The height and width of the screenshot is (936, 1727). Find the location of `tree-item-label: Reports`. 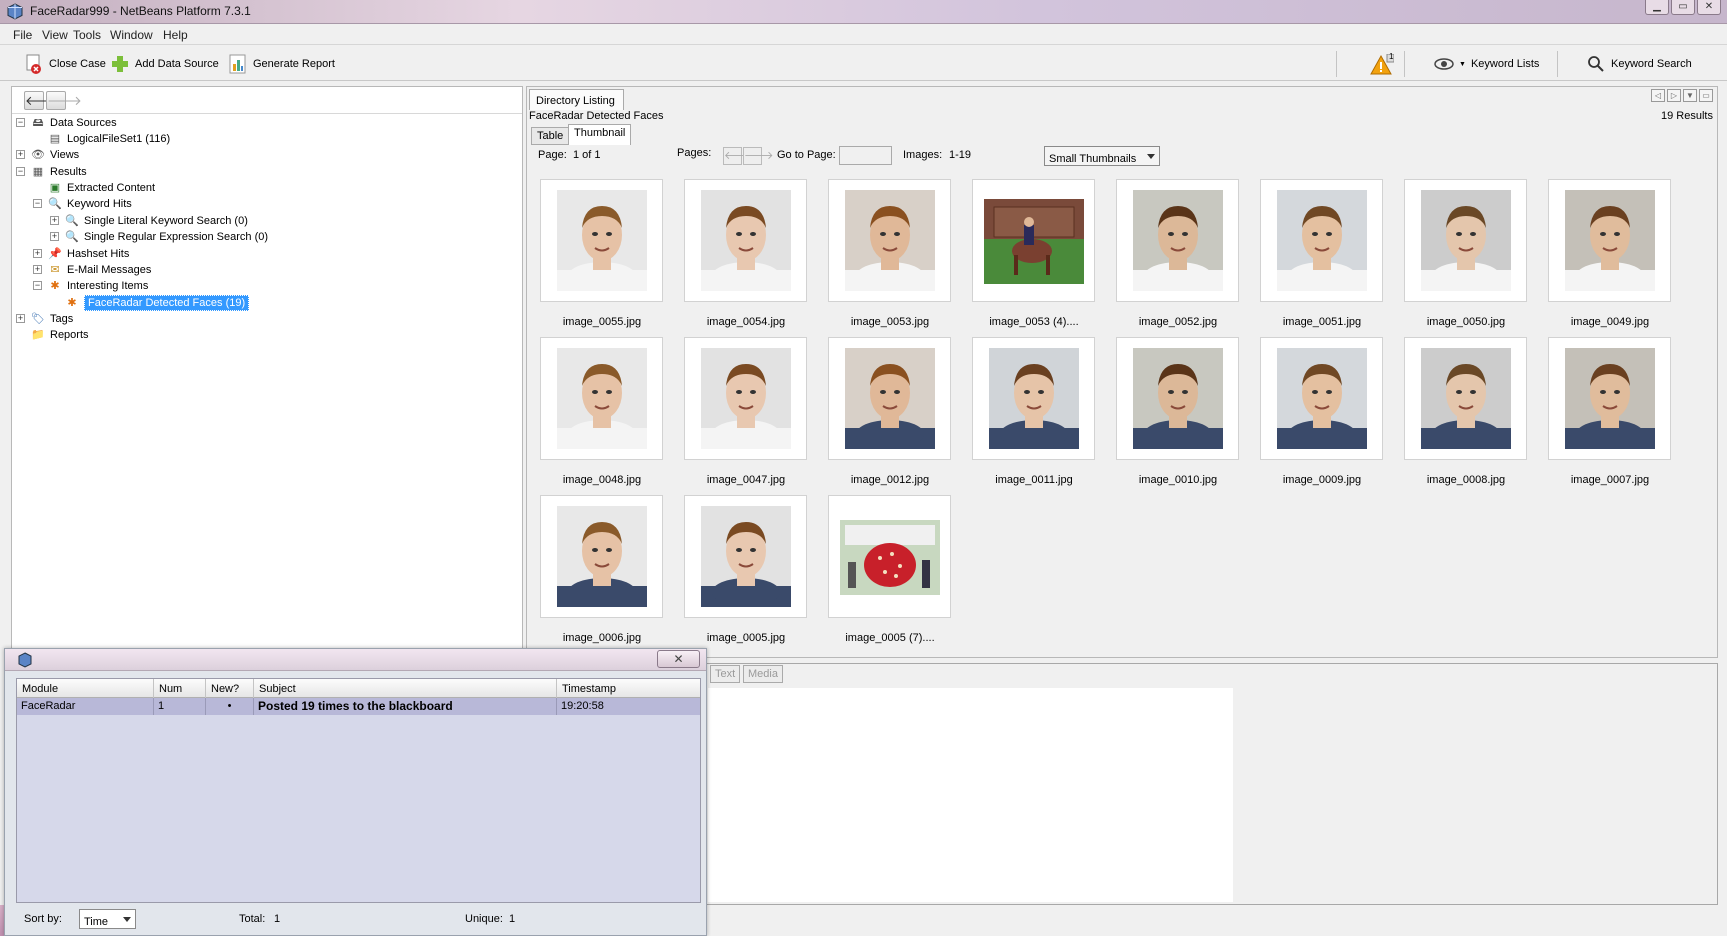

tree-item-label: Reports is located at coordinates (69, 335).